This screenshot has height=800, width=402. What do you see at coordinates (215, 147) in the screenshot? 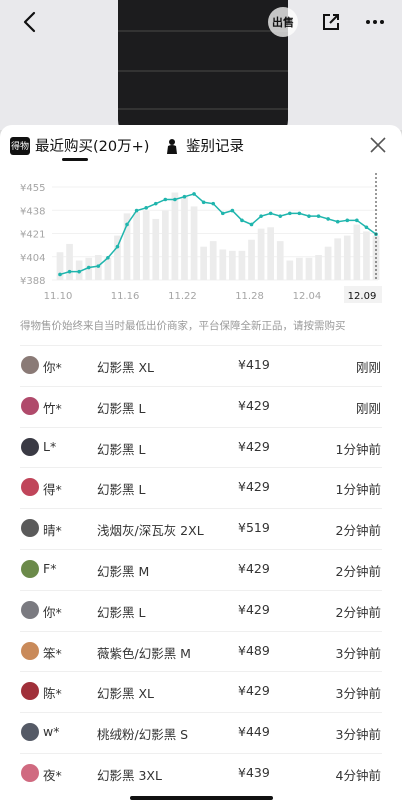
I see `tab-label: 鉴别记录` at bounding box center [215, 147].